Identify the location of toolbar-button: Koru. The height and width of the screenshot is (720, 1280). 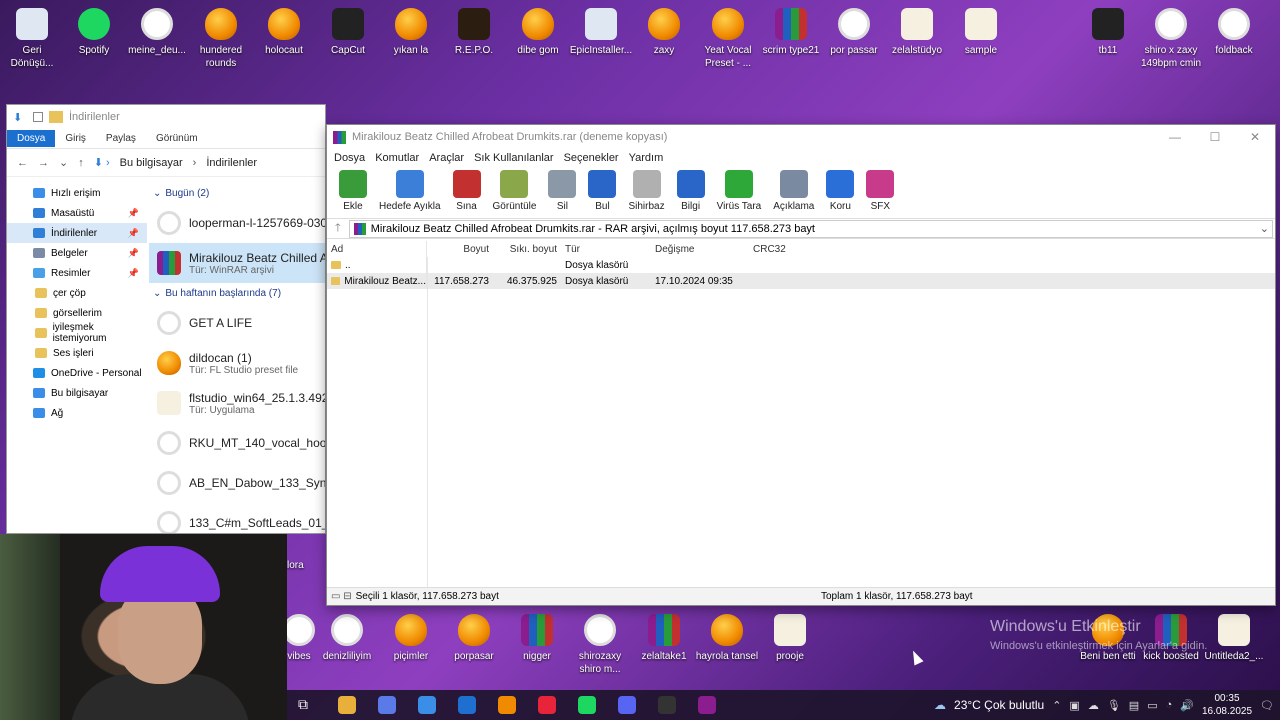
(840, 191).